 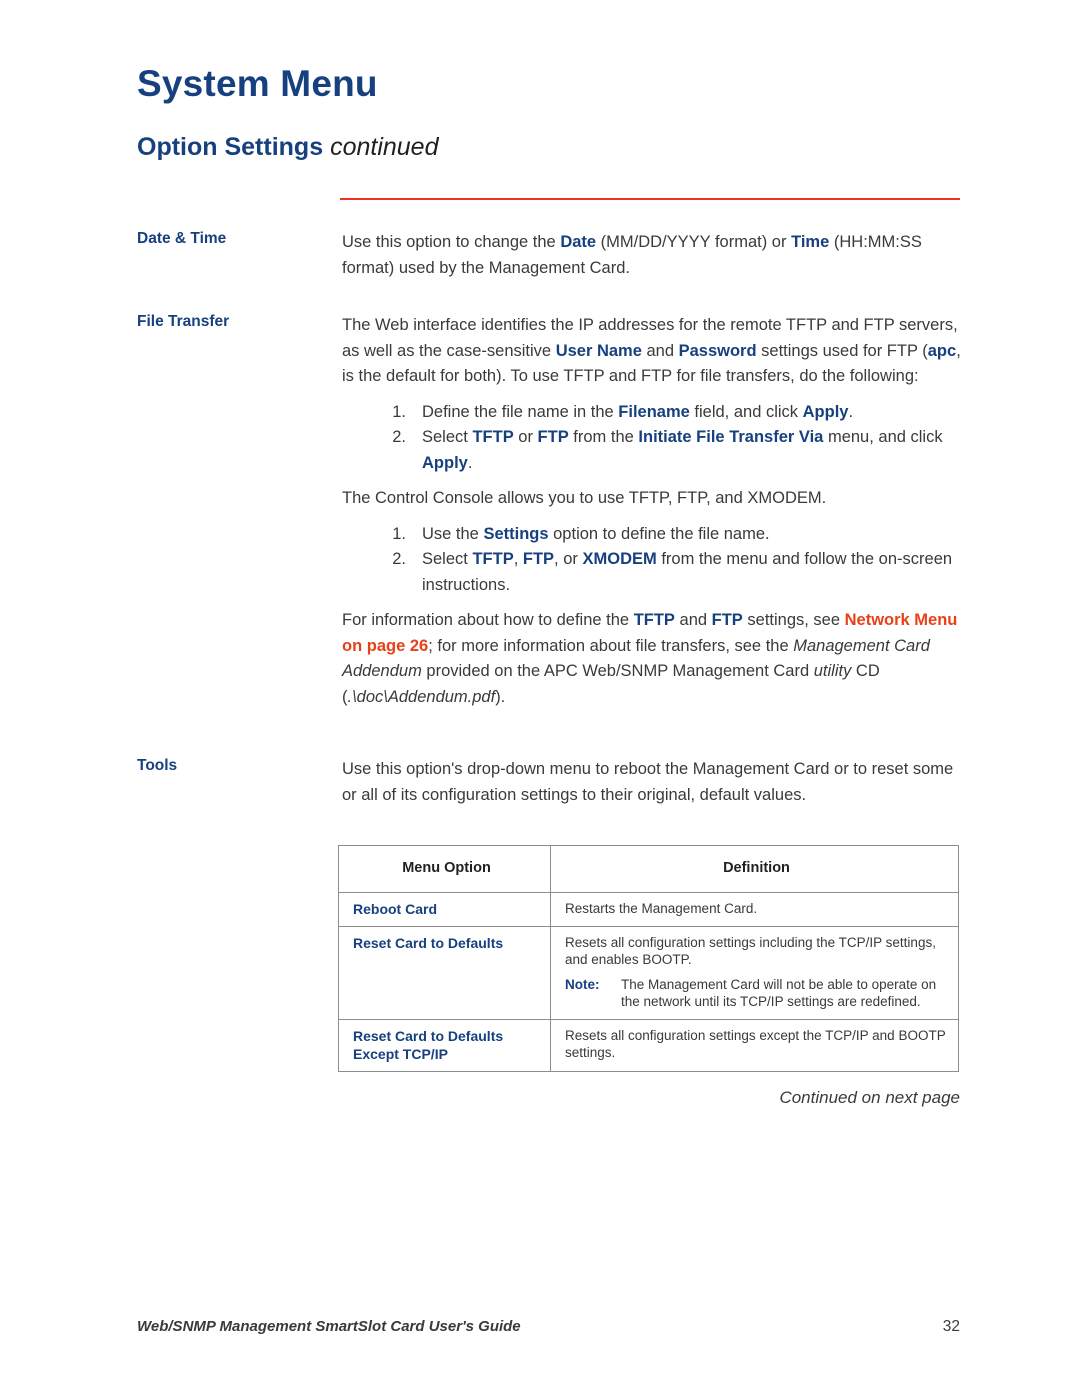 What do you see at coordinates (578, 242) in the screenshot?
I see `term-date: Date` at bounding box center [578, 242].